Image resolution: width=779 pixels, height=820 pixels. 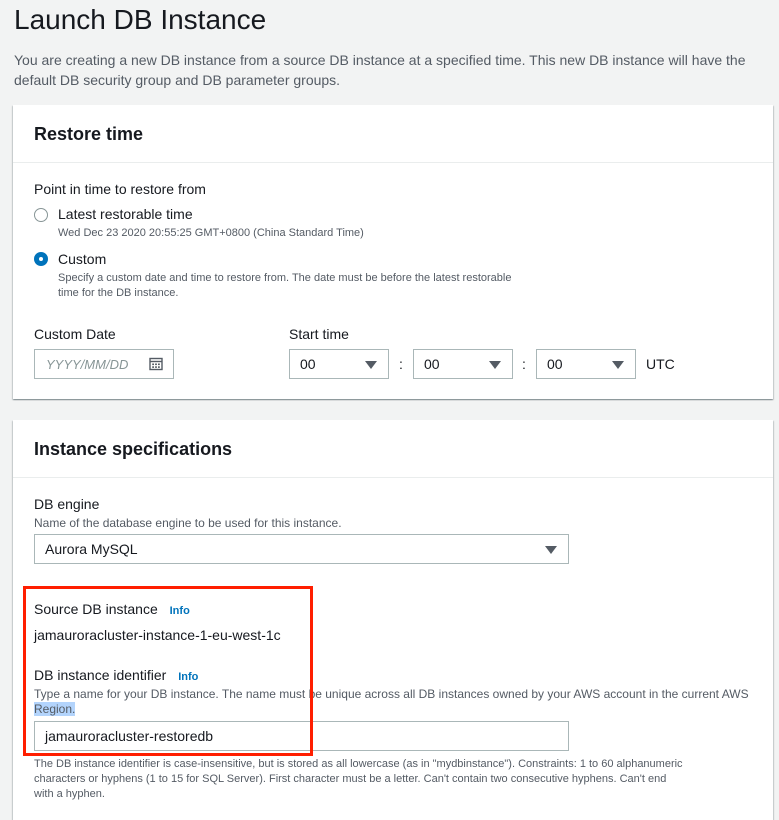 I want to click on db-identifier-info-link: Info, so click(x=188, y=677).